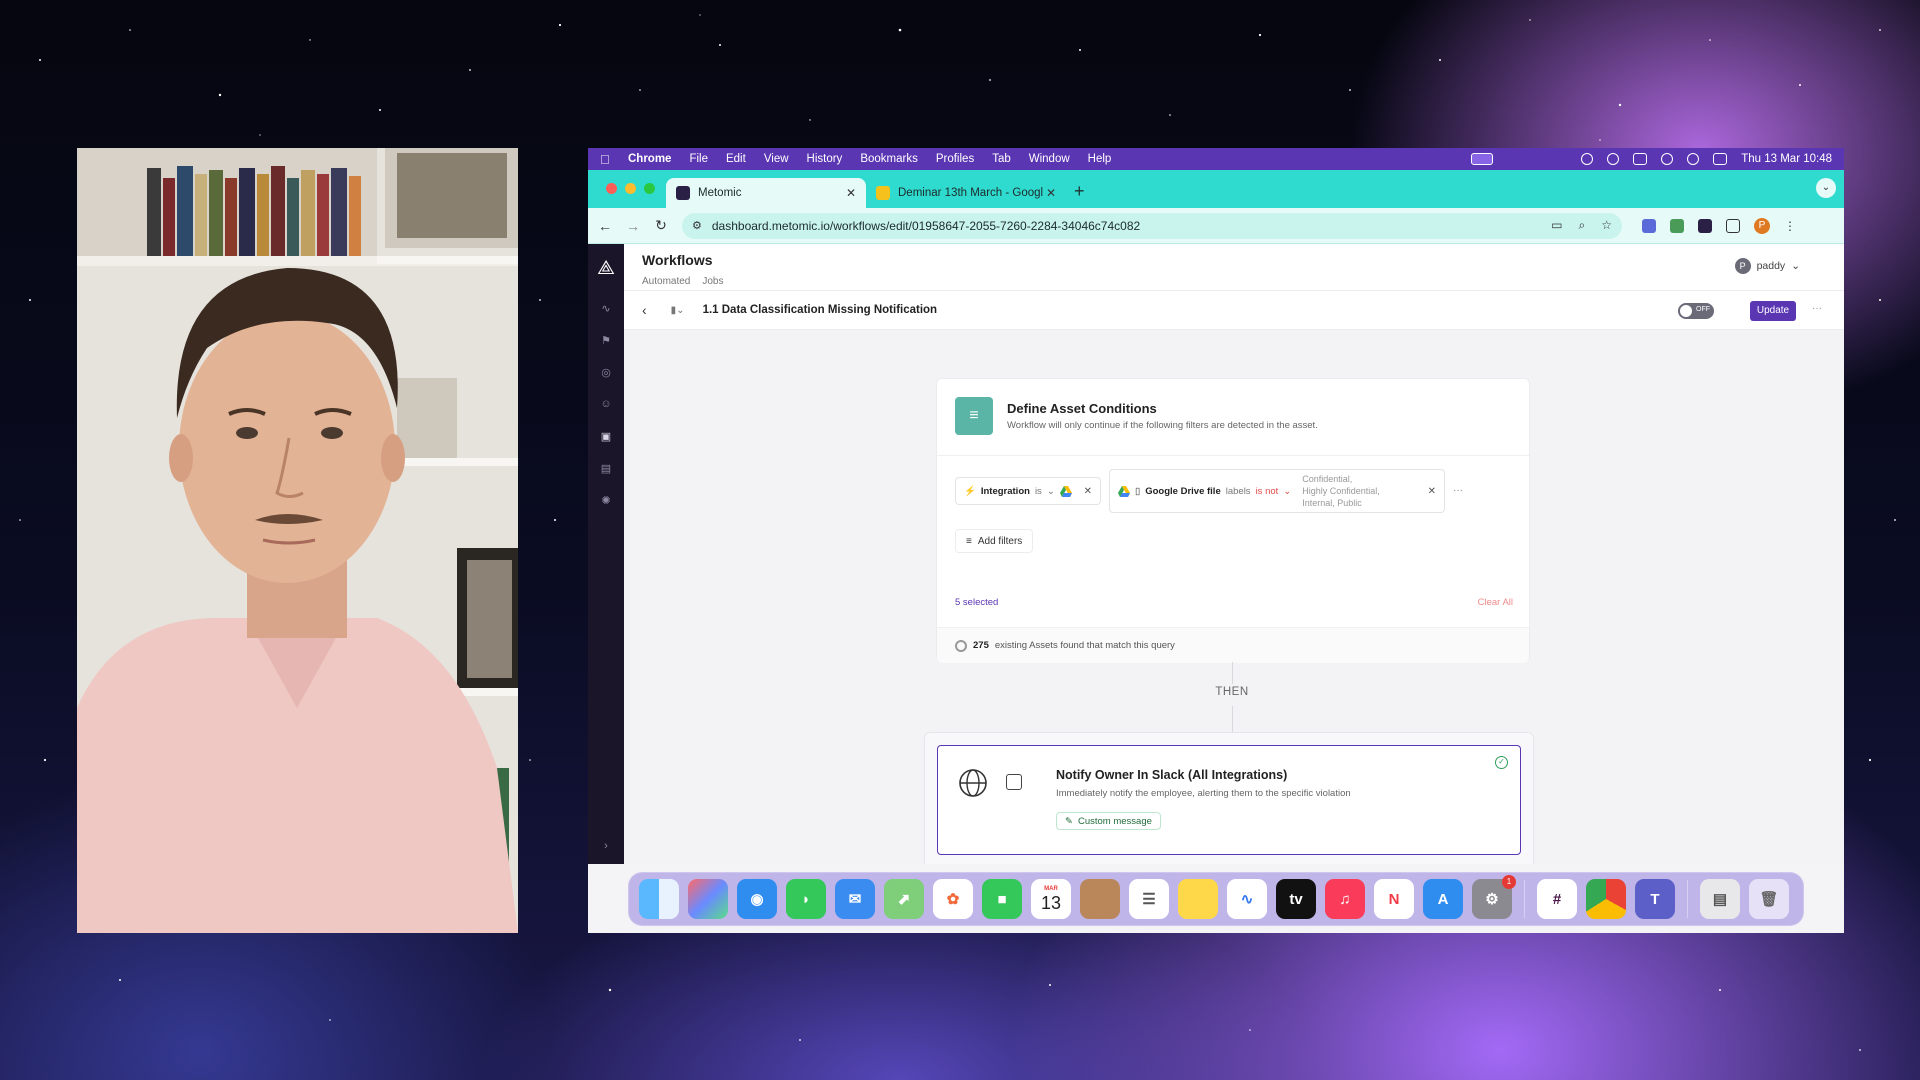  Describe the element at coordinates (1296, 899) in the screenshot. I see `apple-tv-icon: tv` at that location.